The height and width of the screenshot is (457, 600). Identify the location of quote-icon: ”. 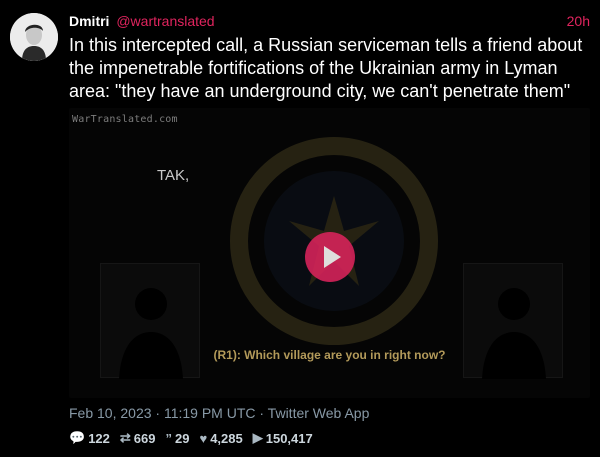
(169, 438).